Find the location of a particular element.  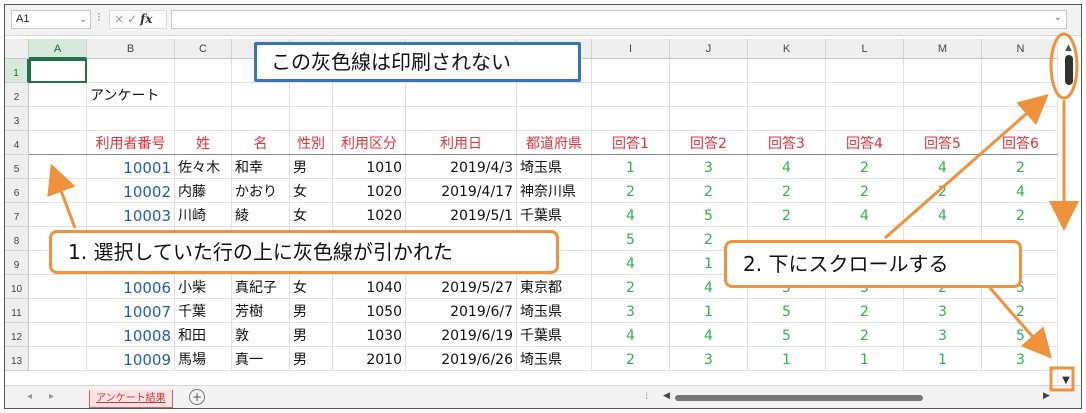

column-header-k: K is located at coordinates (787, 49).